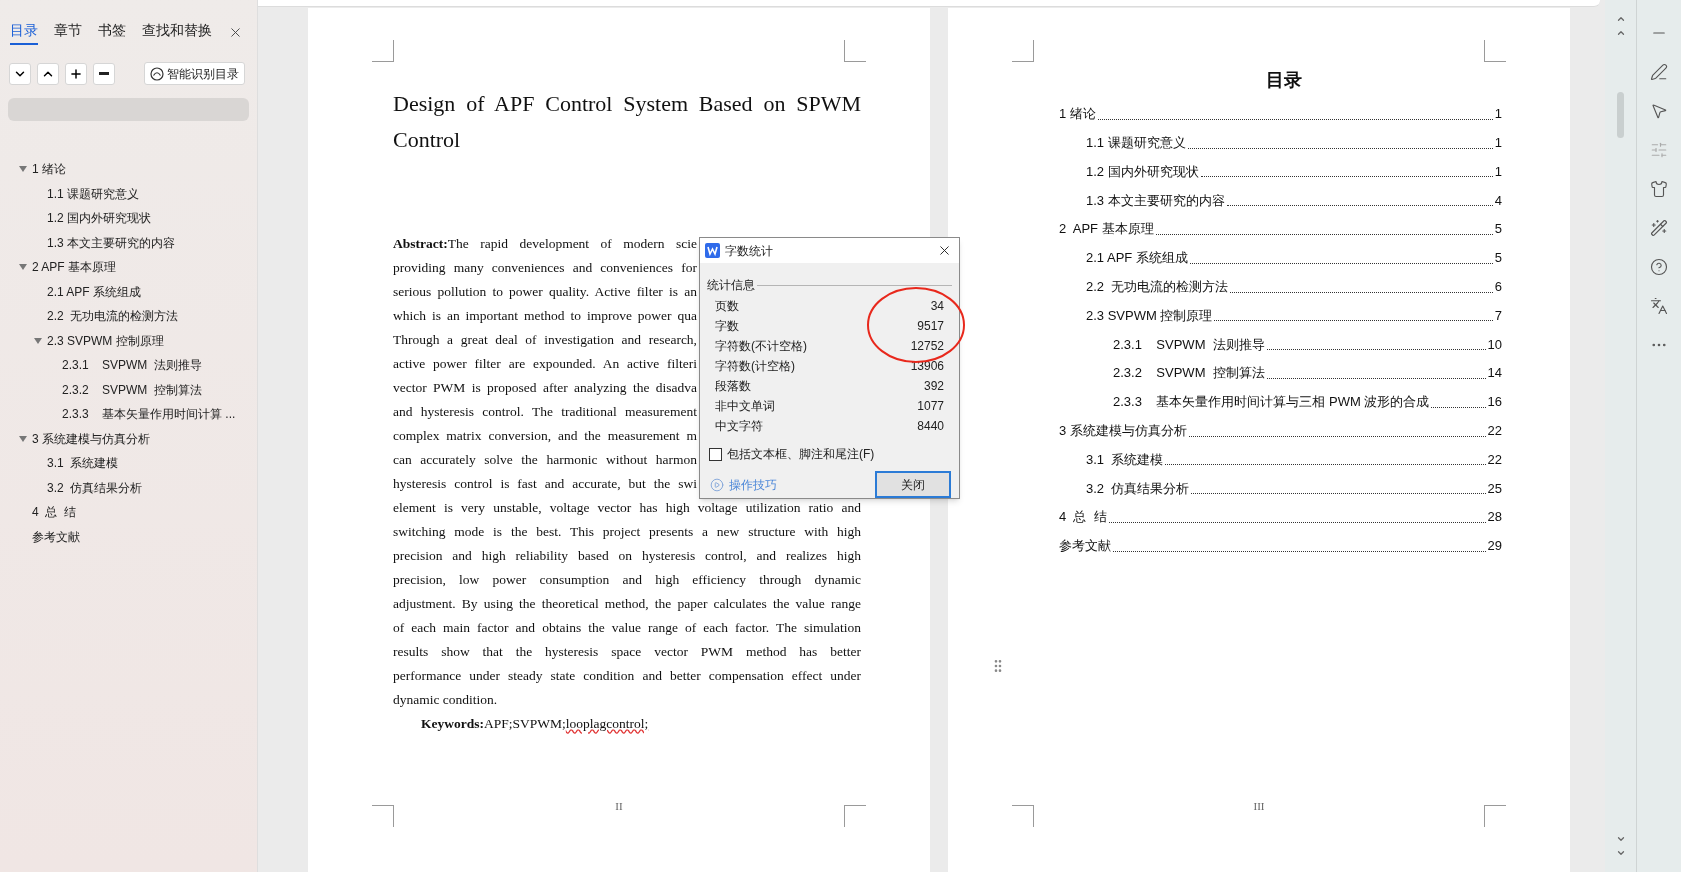 The height and width of the screenshot is (872, 1681). I want to click on move-up-button, so click(48, 73).